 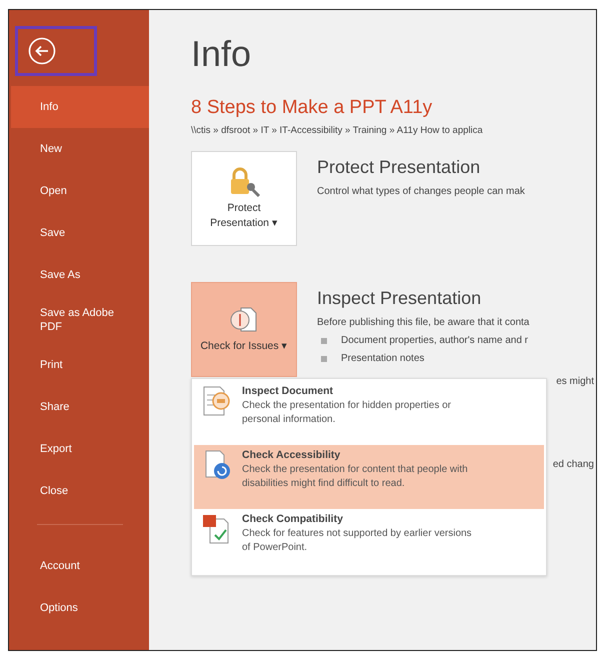 I want to click on menu-item: Inspect Document Check the presentation for hidden properties or personal information., so click(x=369, y=413).